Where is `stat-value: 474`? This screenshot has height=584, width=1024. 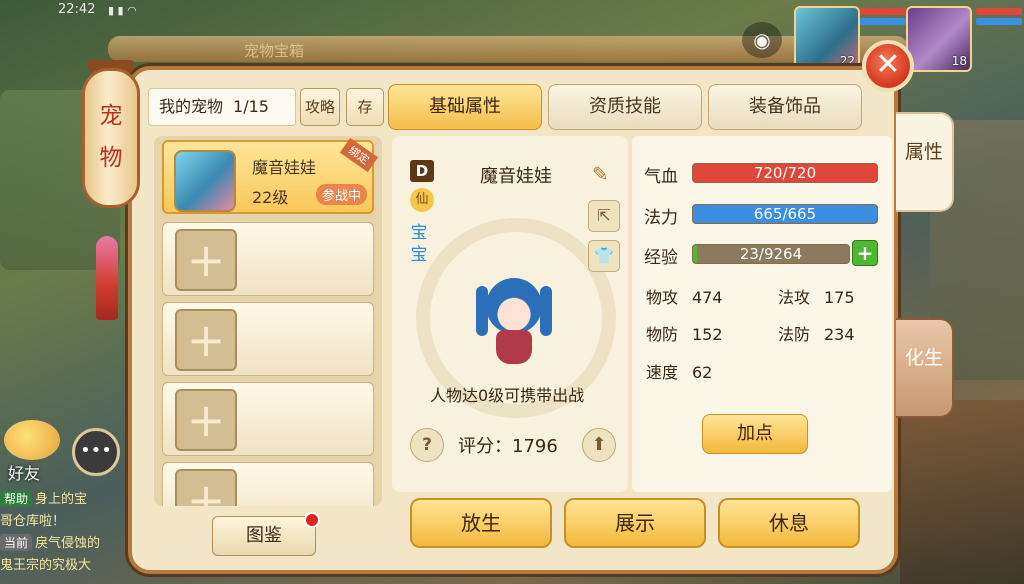
stat-value: 474 is located at coordinates (707, 297).